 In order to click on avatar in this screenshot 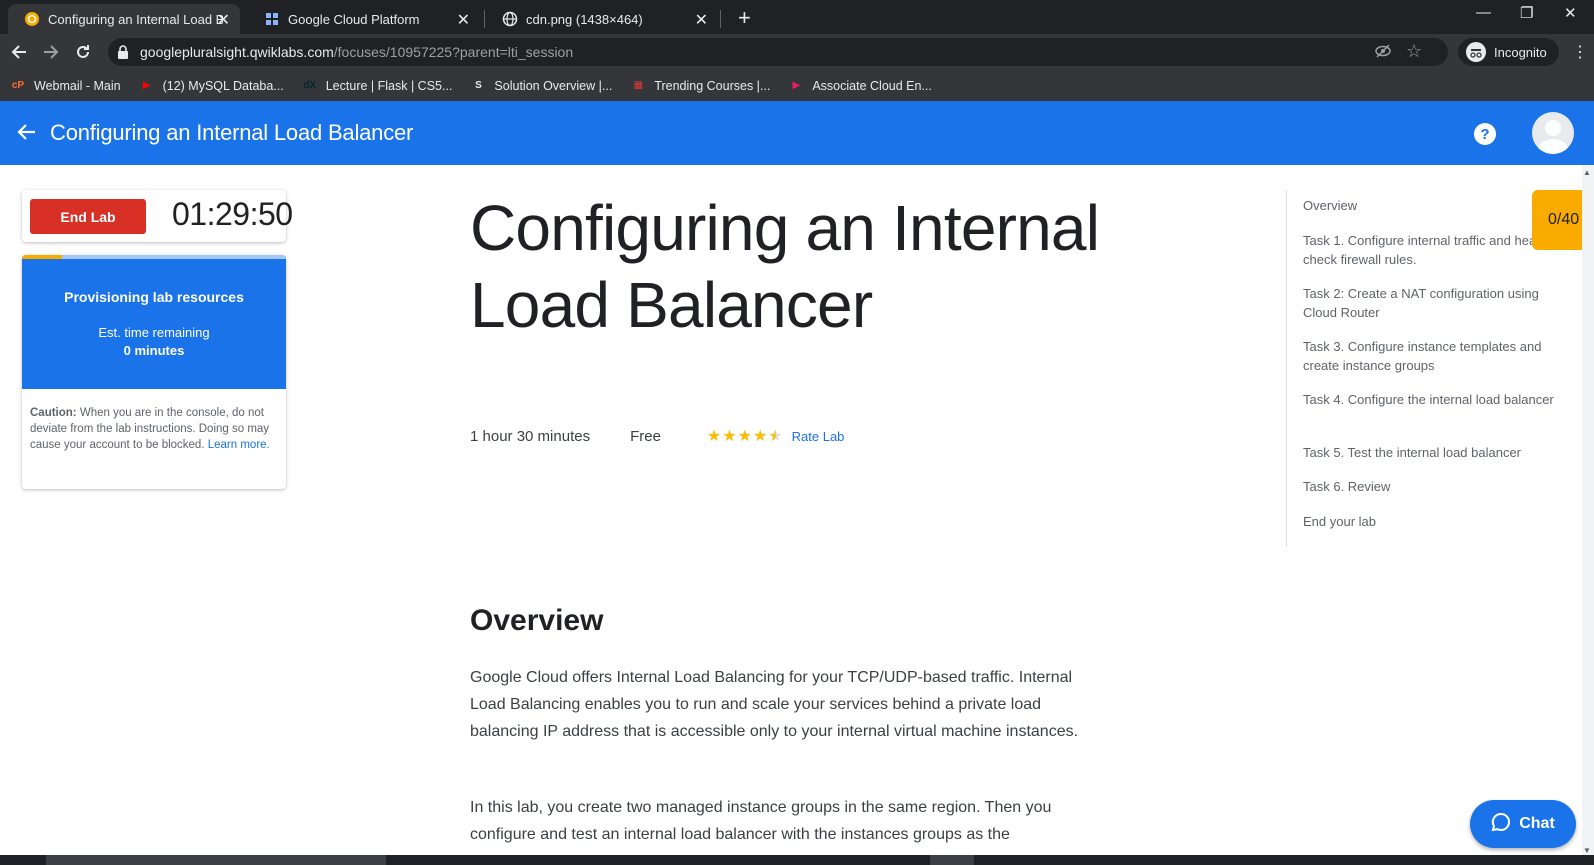, I will do `click(1553, 133)`.